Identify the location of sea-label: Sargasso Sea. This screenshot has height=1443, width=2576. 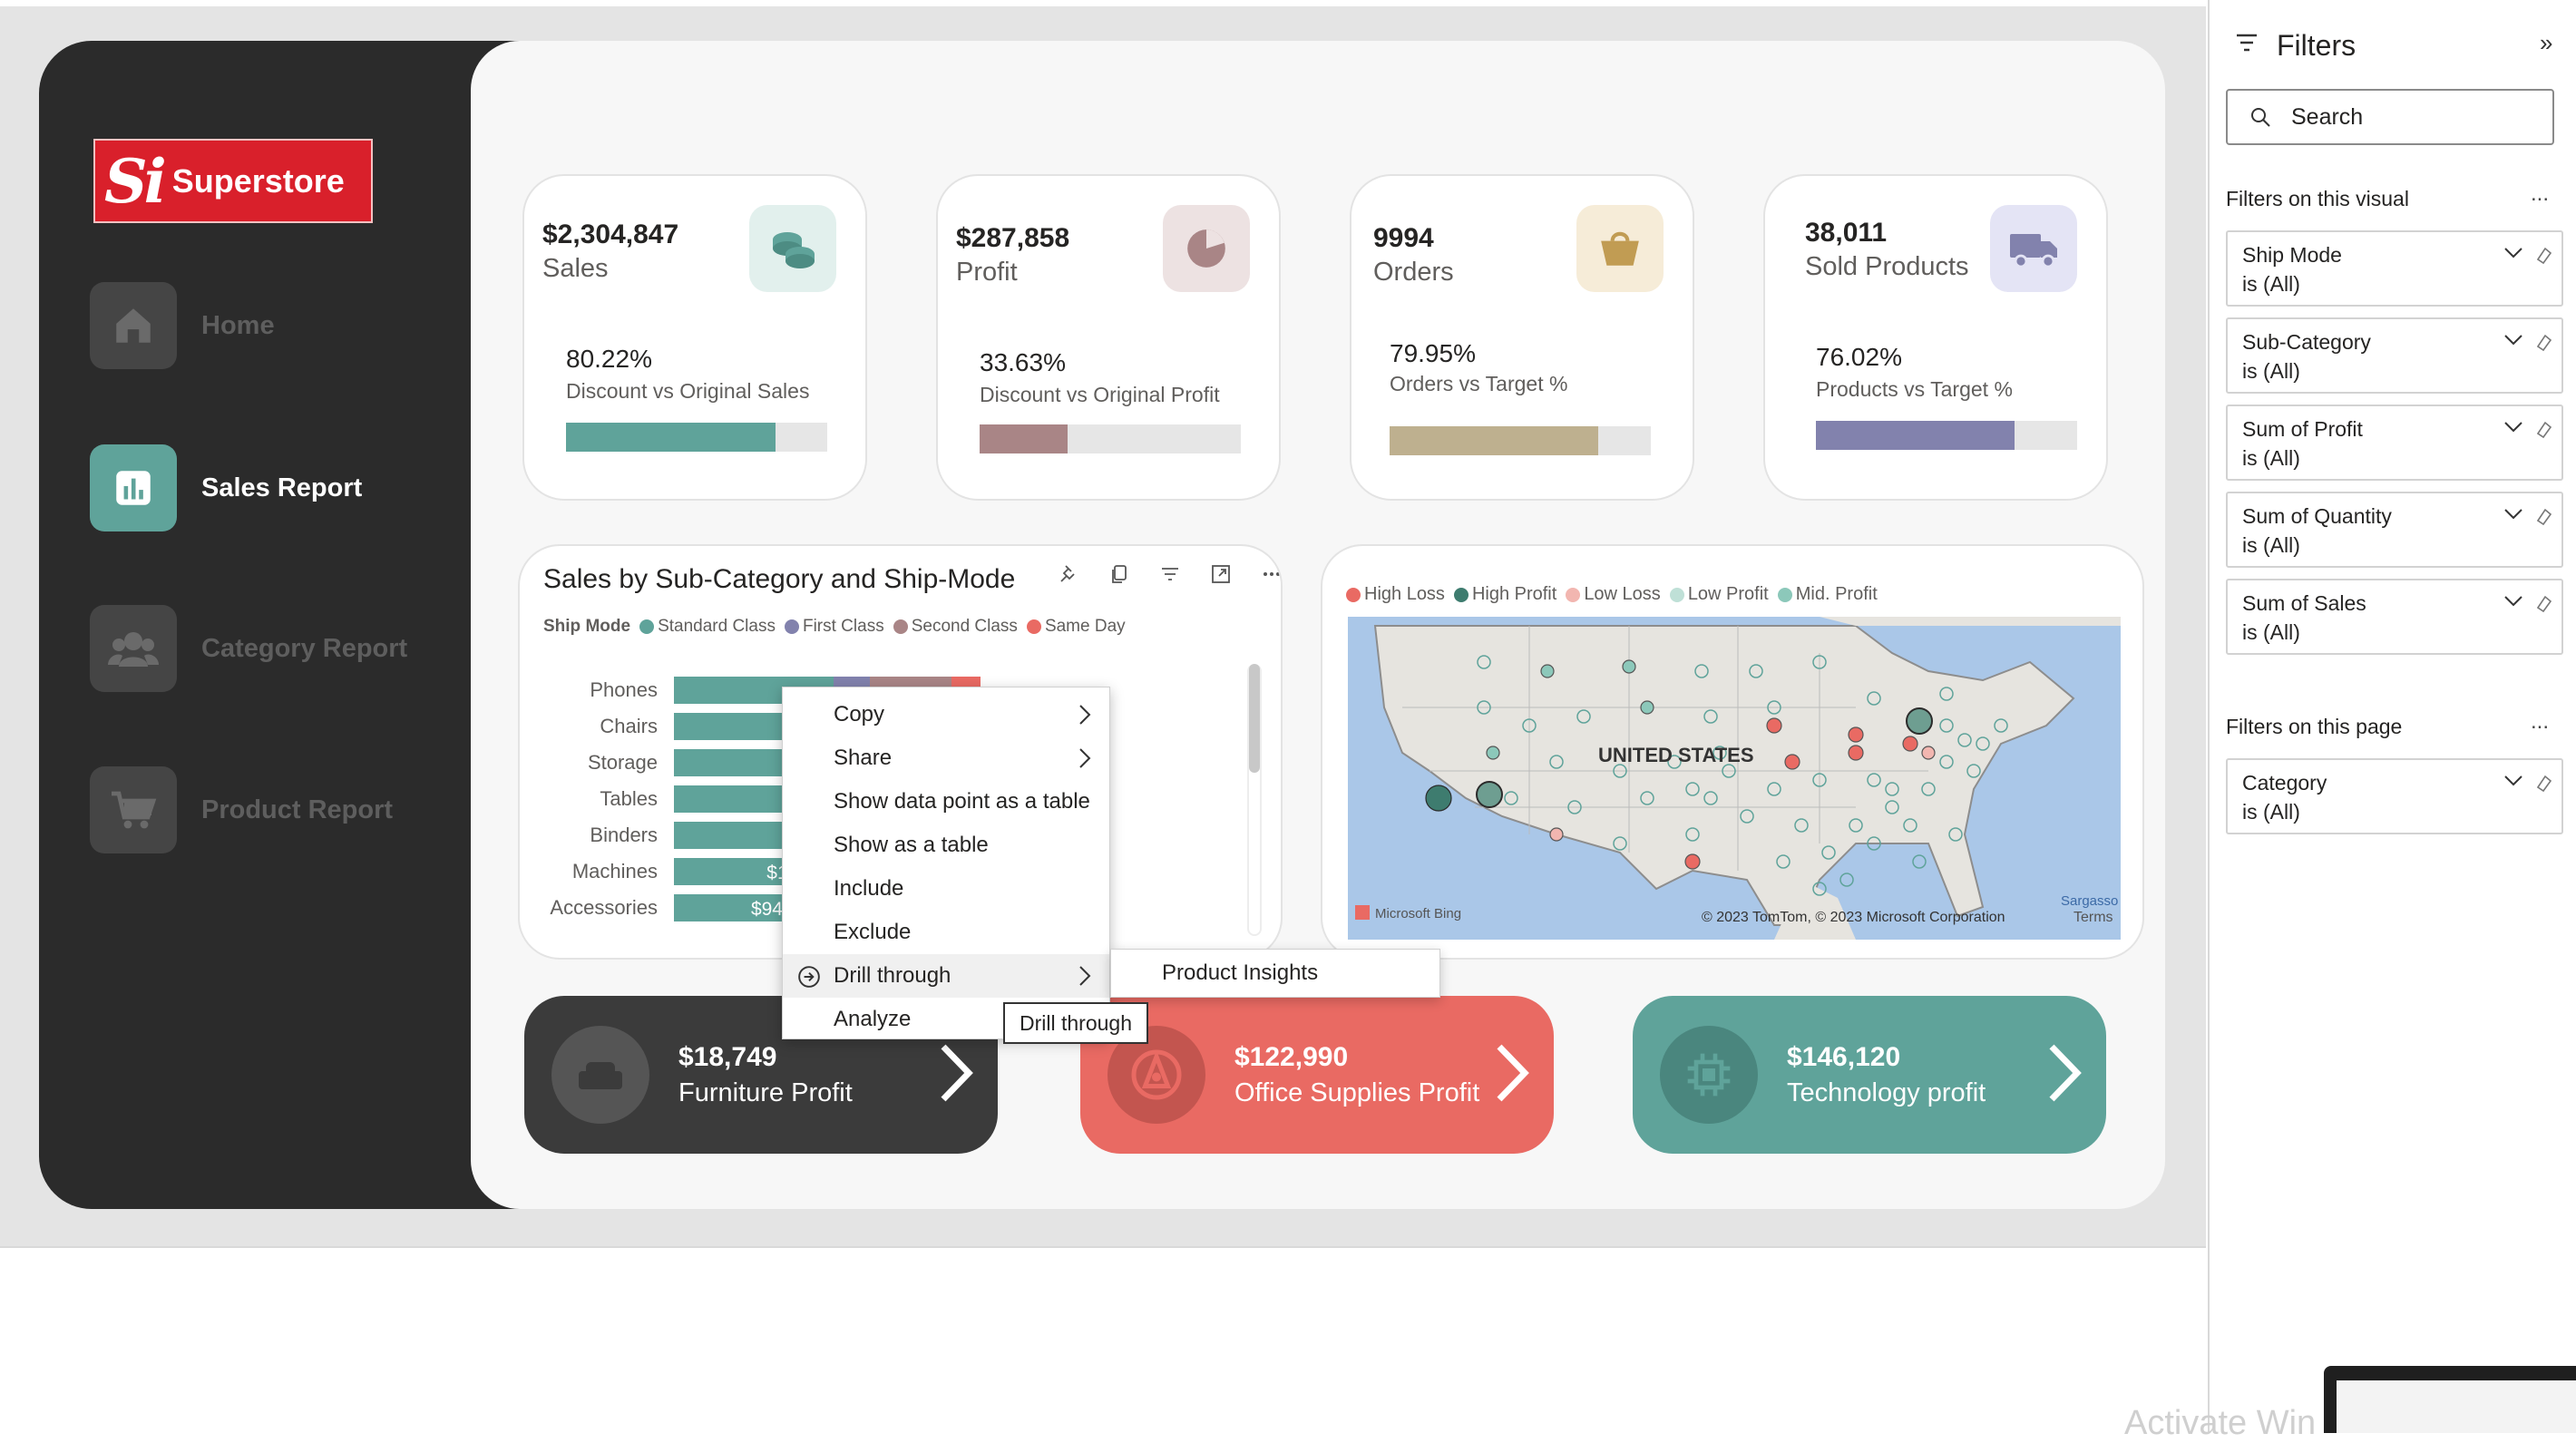
(2091, 901).